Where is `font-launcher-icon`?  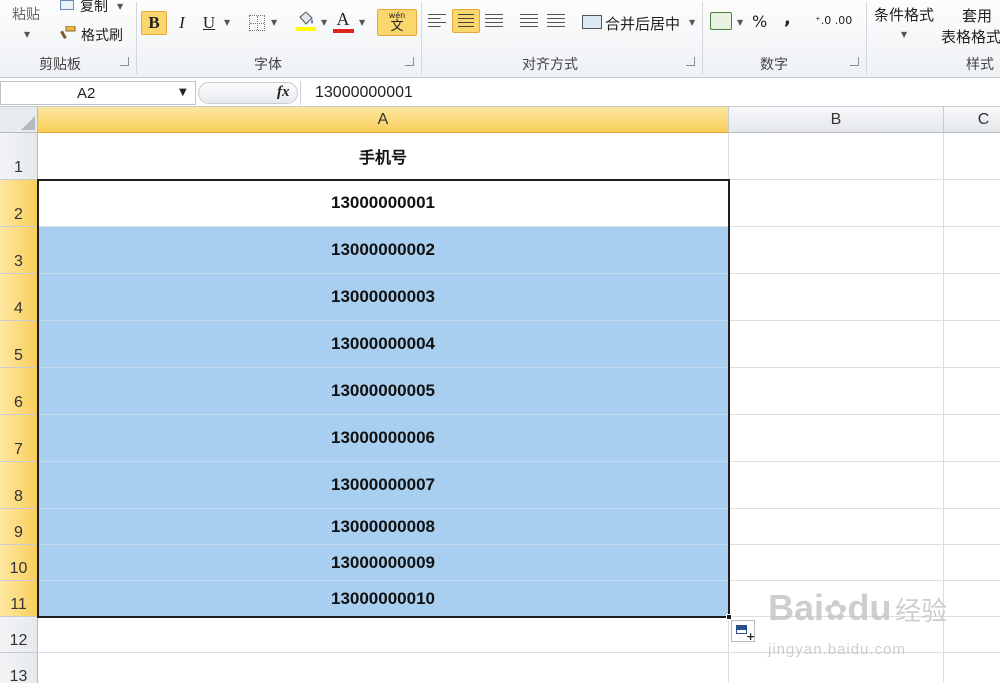
font-launcher-icon is located at coordinates (409, 61).